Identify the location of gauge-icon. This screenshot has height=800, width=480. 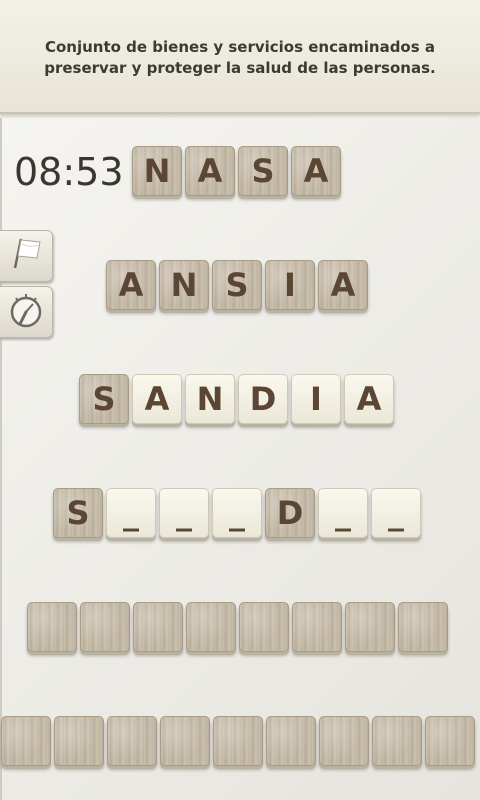
(26, 312).